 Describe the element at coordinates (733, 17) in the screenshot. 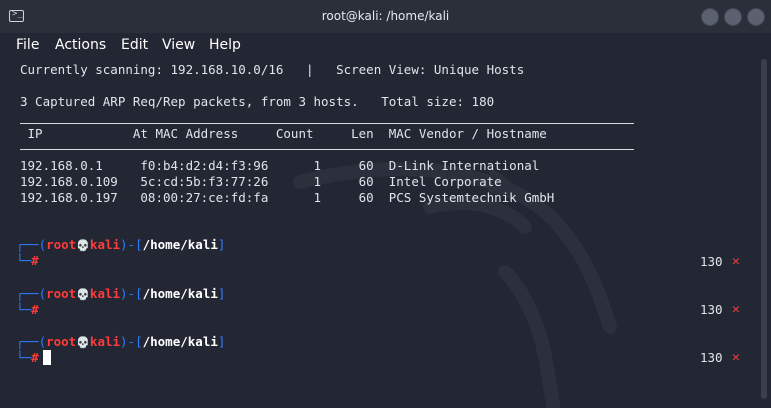

I see `maximize-button` at that location.